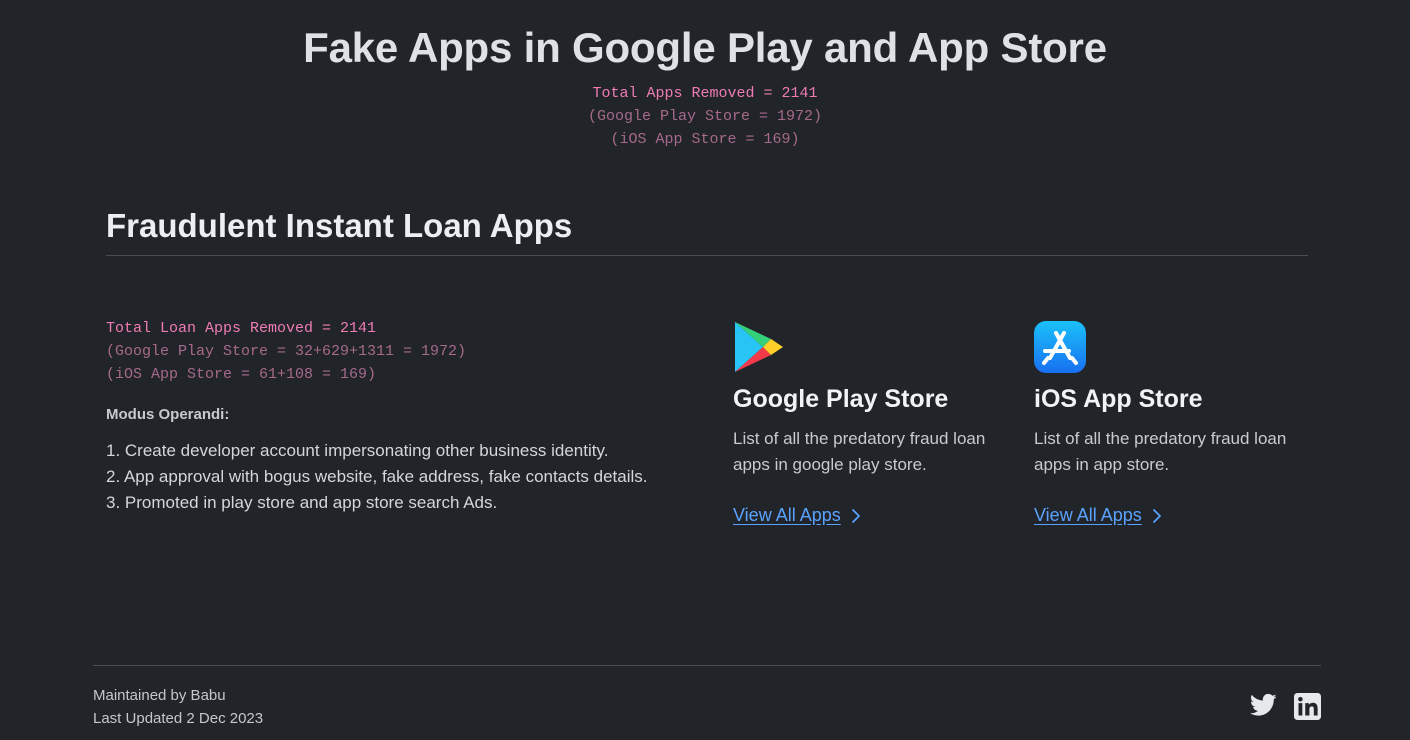 Image resolution: width=1410 pixels, height=740 pixels. What do you see at coordinates (168, 414) in the screenshot?
I see `modus-operandi-title: Modus Operandi:` at bounding box center [168, 414].